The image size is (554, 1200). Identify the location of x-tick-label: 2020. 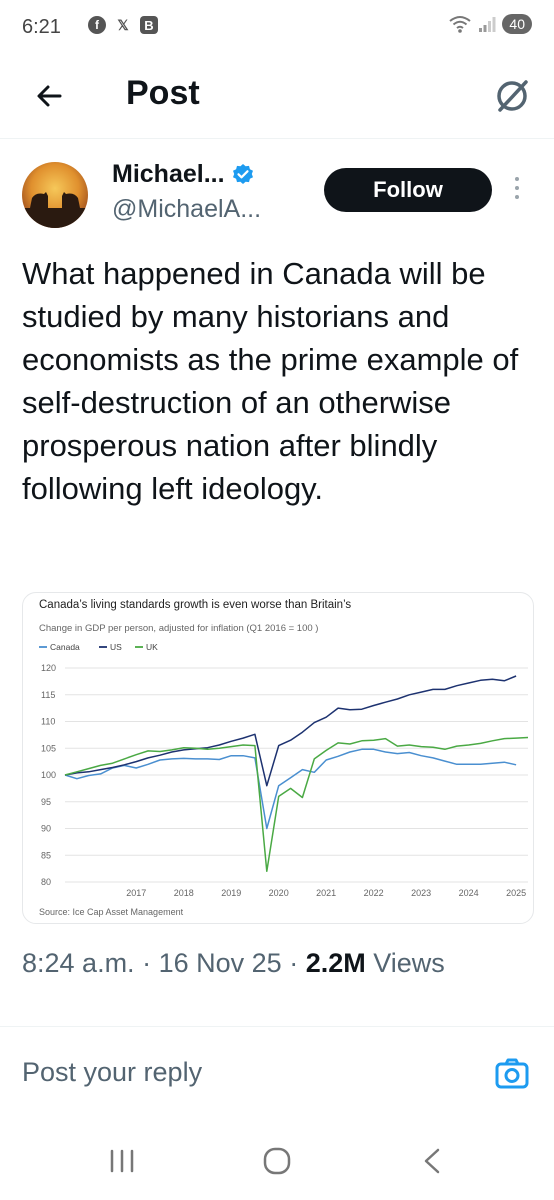
(279, 893).